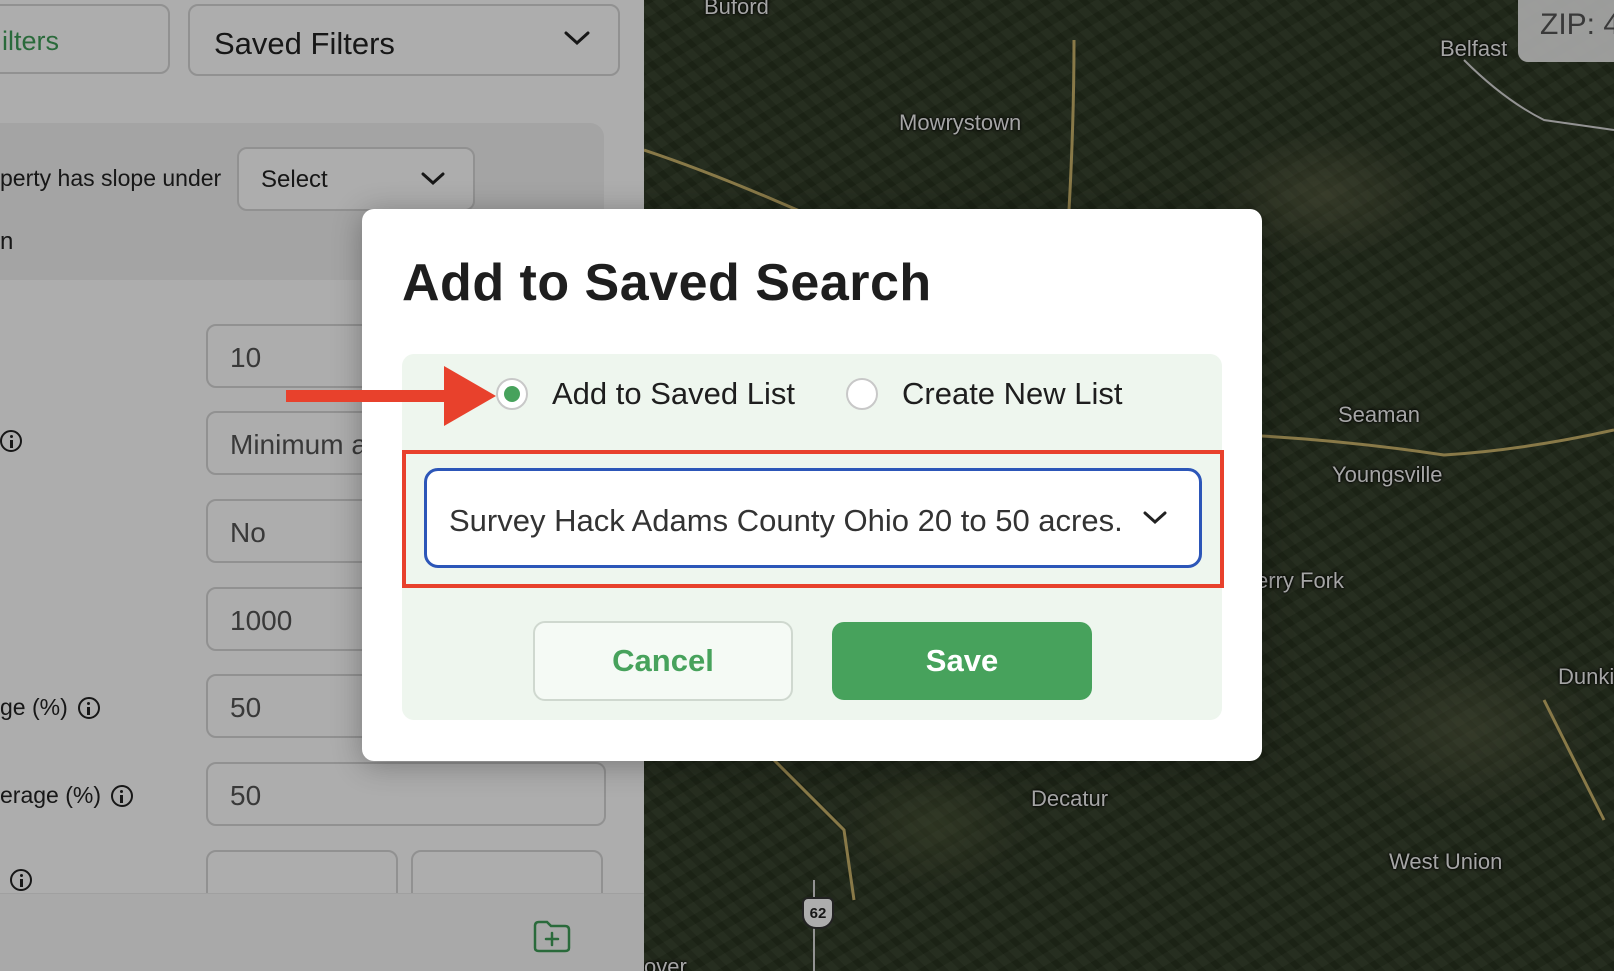 Image resolution: width=1614 pixels, height=971 pixels. I want to click on chevron-down-icon, so click(1155, 518).